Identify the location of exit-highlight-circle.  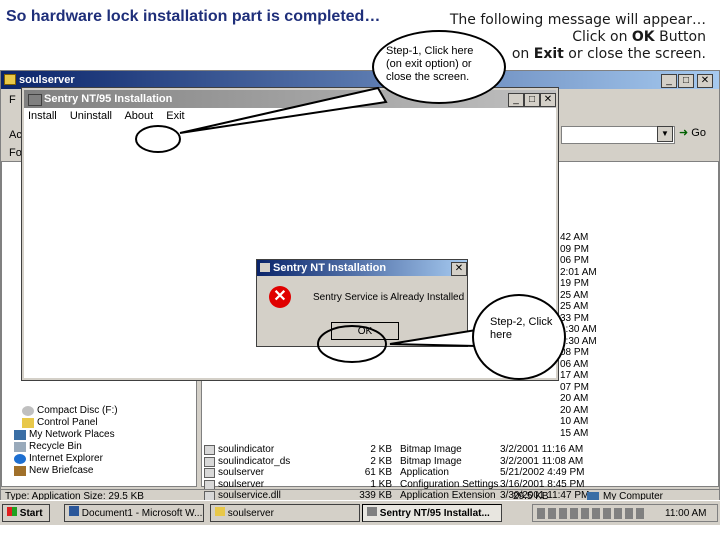
(158, 139).